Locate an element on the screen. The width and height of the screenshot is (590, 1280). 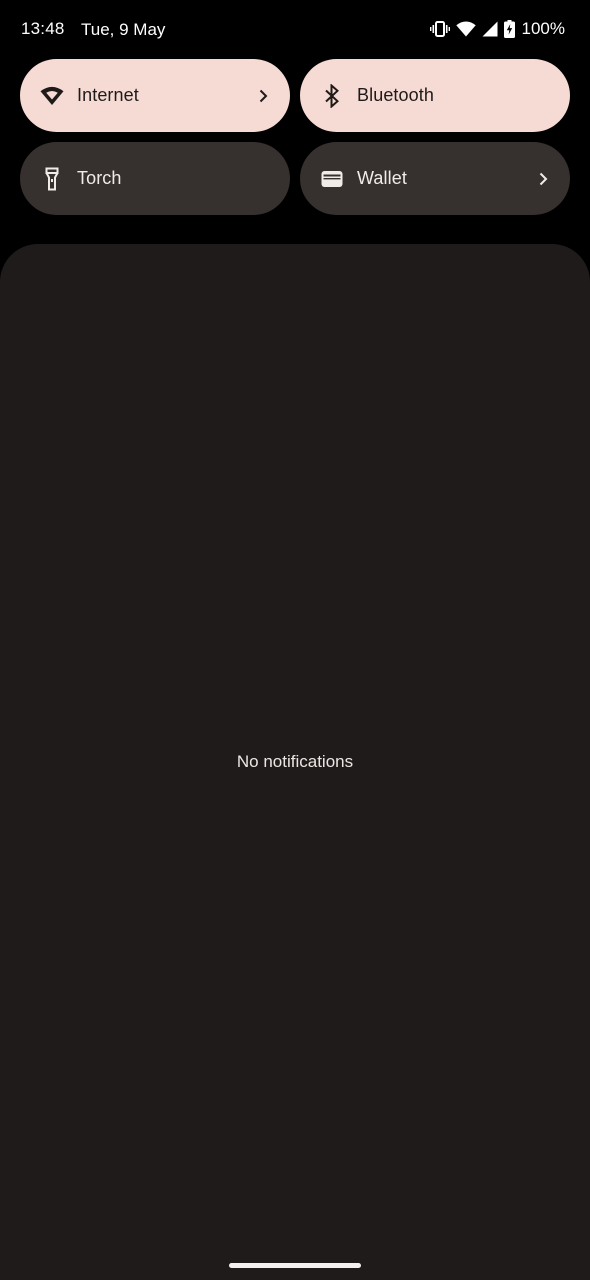
status-icons: 100% is located at coordinates (497, 29).